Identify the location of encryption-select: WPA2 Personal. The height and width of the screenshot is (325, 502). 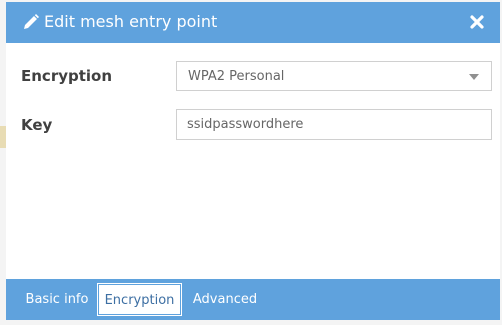
(334, 76).